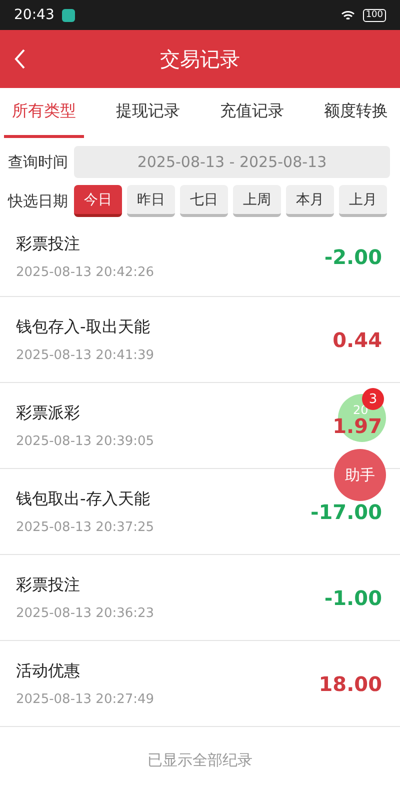 The width and height of the screenshot is (400, 804). Describe the element at coordinates (353, 598) in the screenshot. I see `record-amount: -1.00` at that location.